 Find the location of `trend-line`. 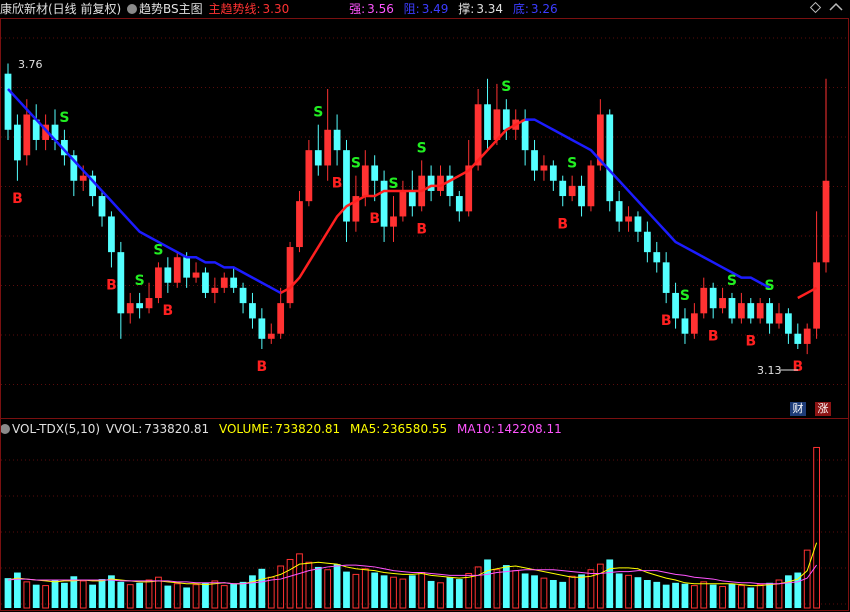

trend-line is located at coordinates (144, 191).